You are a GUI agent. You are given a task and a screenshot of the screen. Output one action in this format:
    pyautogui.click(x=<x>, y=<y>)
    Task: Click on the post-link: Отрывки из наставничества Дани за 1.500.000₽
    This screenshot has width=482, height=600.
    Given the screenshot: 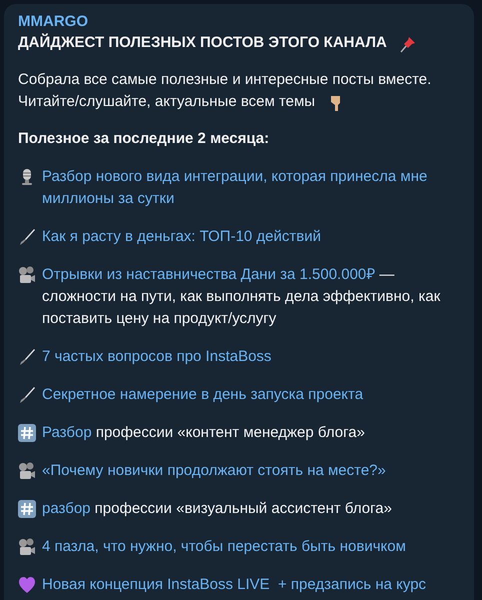 What is the action you would take?
    pyautogui.click(x=209, y=274)
    